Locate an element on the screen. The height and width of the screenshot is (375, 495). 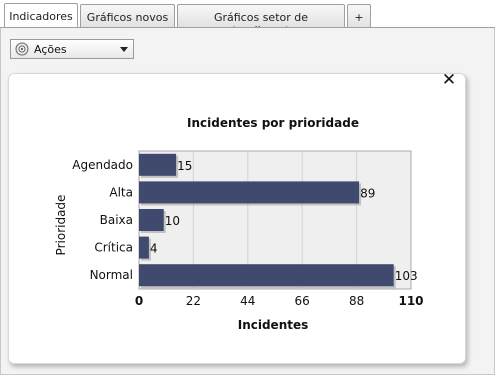
data-label: 10 is located at coordinates (172, 221).